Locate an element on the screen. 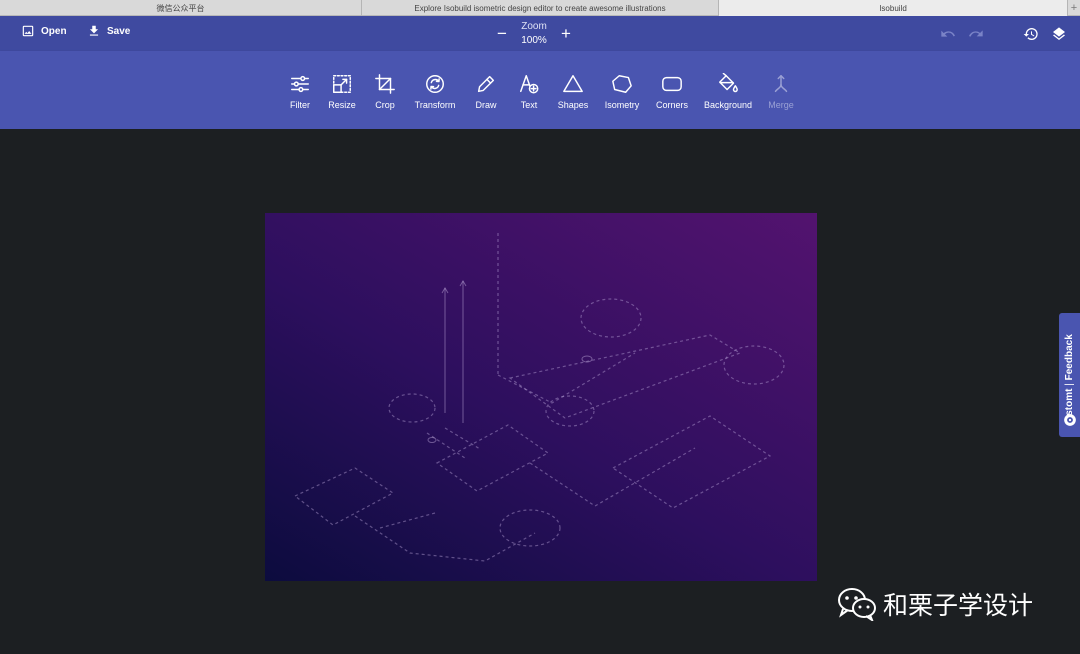  open-button: Open is located at coordinates (44, 31).